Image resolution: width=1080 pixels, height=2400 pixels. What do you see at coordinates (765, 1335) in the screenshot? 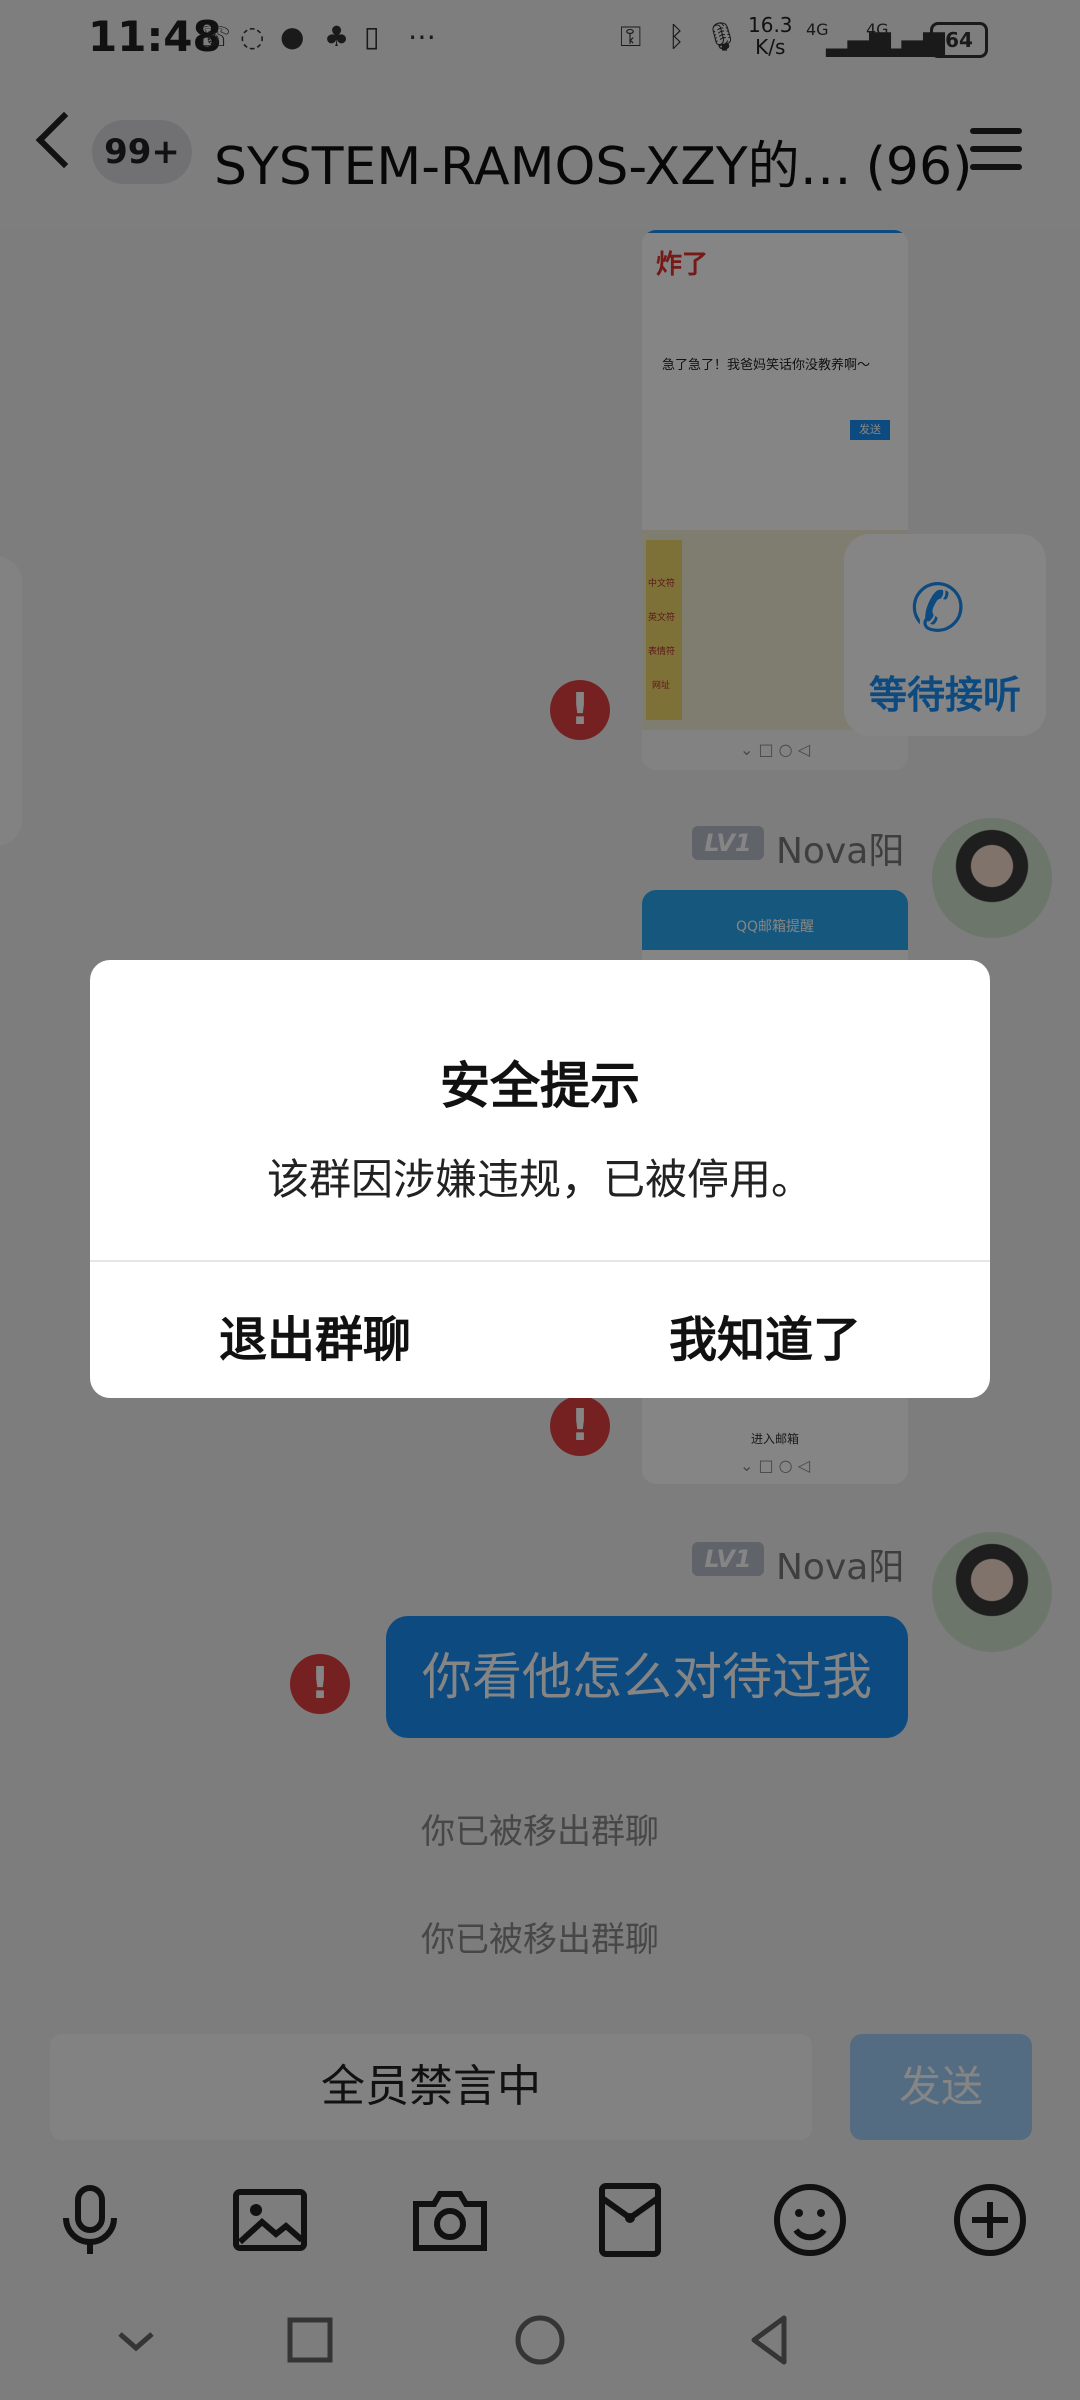
I see `acknowledge-button: 我知道了` at bounding box center [765, 1335].